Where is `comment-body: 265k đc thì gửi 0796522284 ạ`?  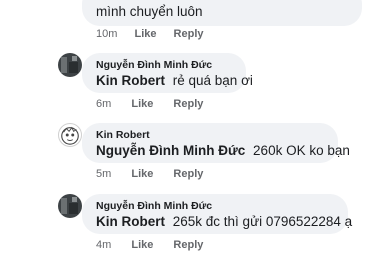
comment-body: 265k đc thì gửi 0796522284 ạ is located at coordinates (262, 221).